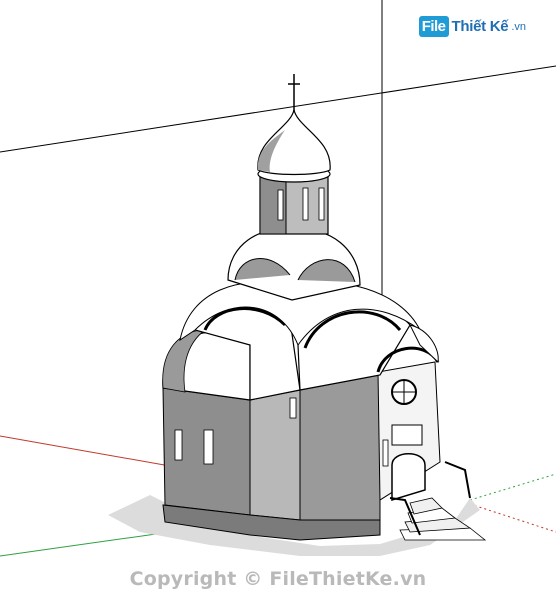 The width and height of the screenshot is (556, 609). Describe the element at coordinates (85, 451) in the screenshot. I see `red-axis` at that location.